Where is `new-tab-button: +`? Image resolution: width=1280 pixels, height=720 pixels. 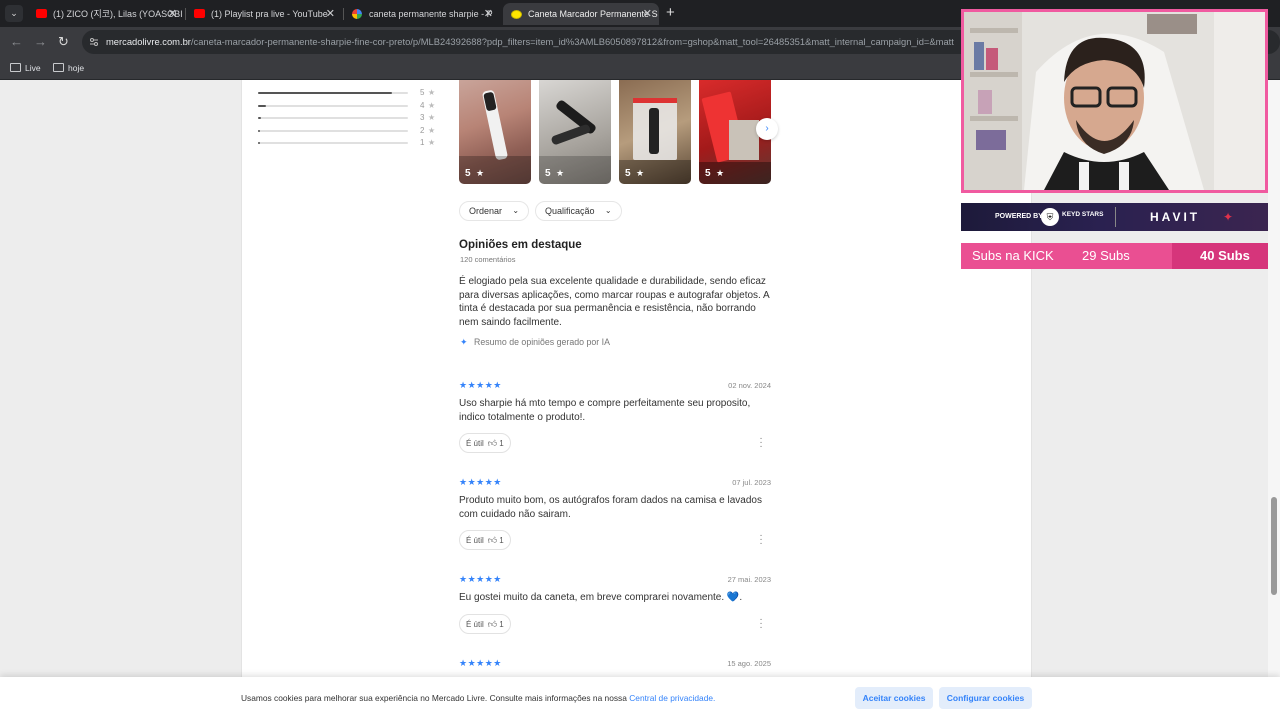 new-tab-button: + is located at coordinates (670, 12).